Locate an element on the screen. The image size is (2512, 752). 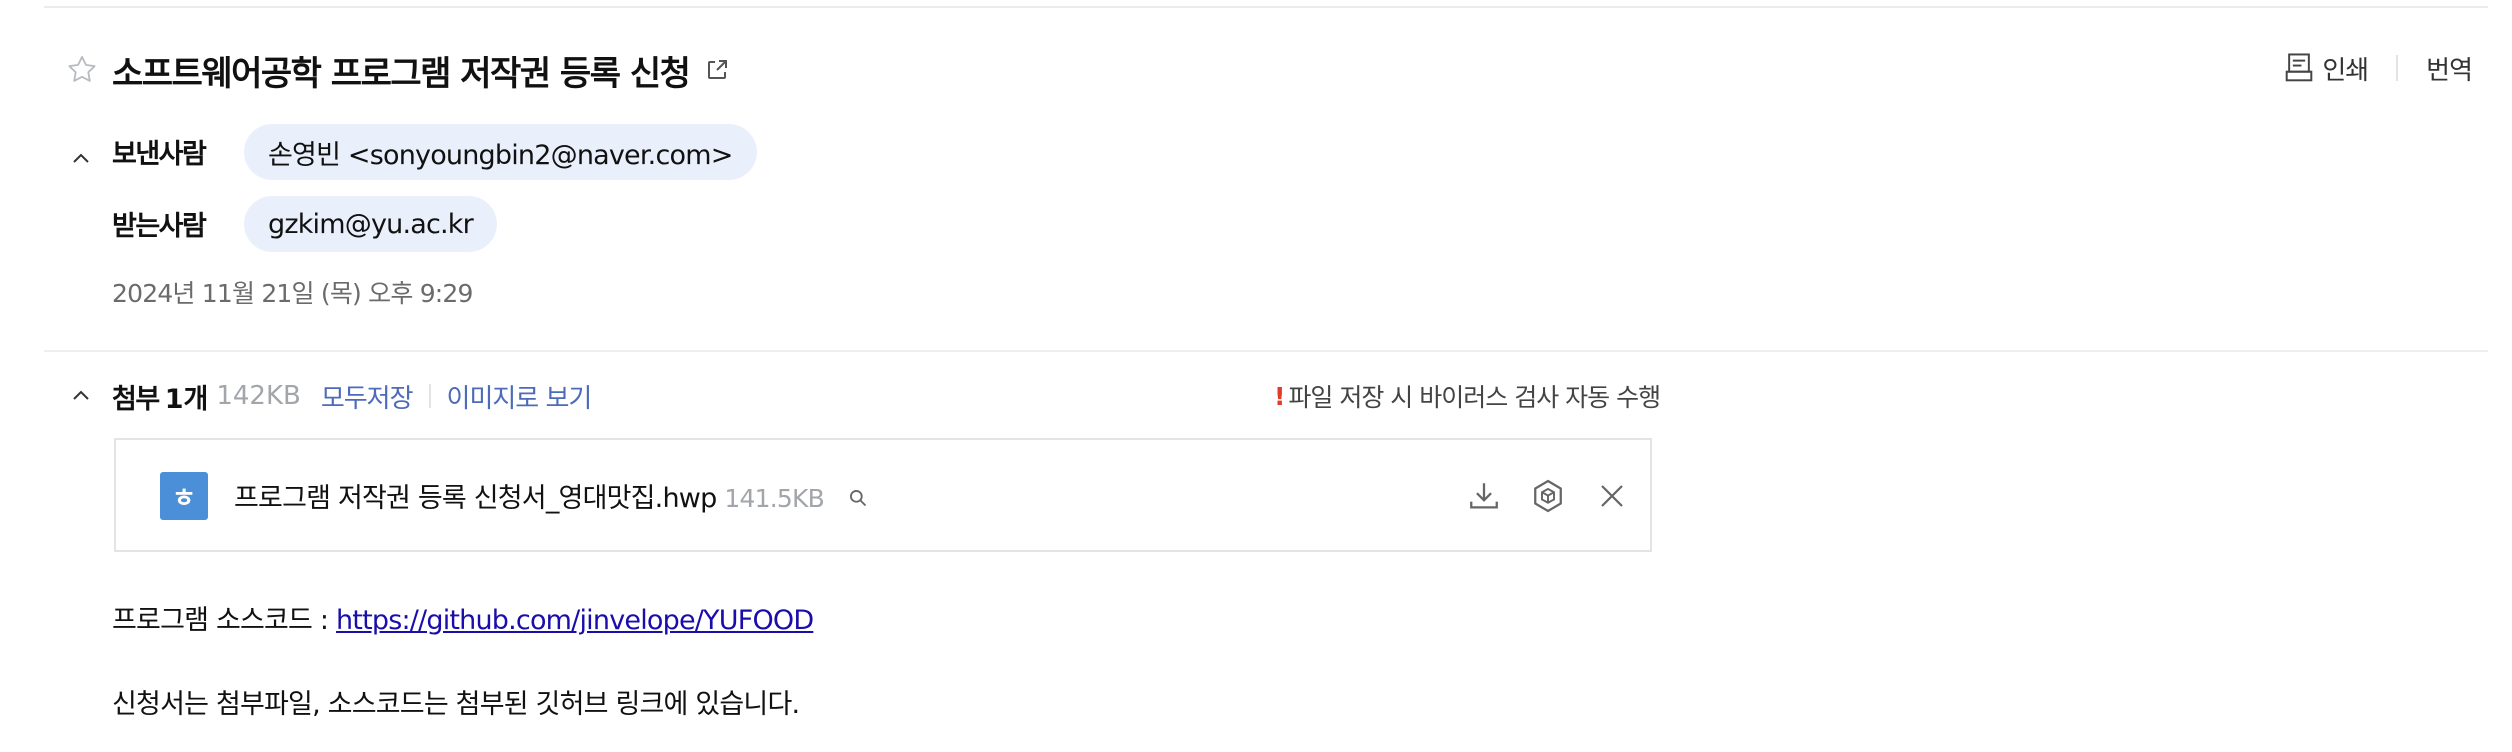
attachment-file: 프로그램 저작권 등록 신청서_영대맛집.hwp 141.5KB is located at coordinates (551, 495).